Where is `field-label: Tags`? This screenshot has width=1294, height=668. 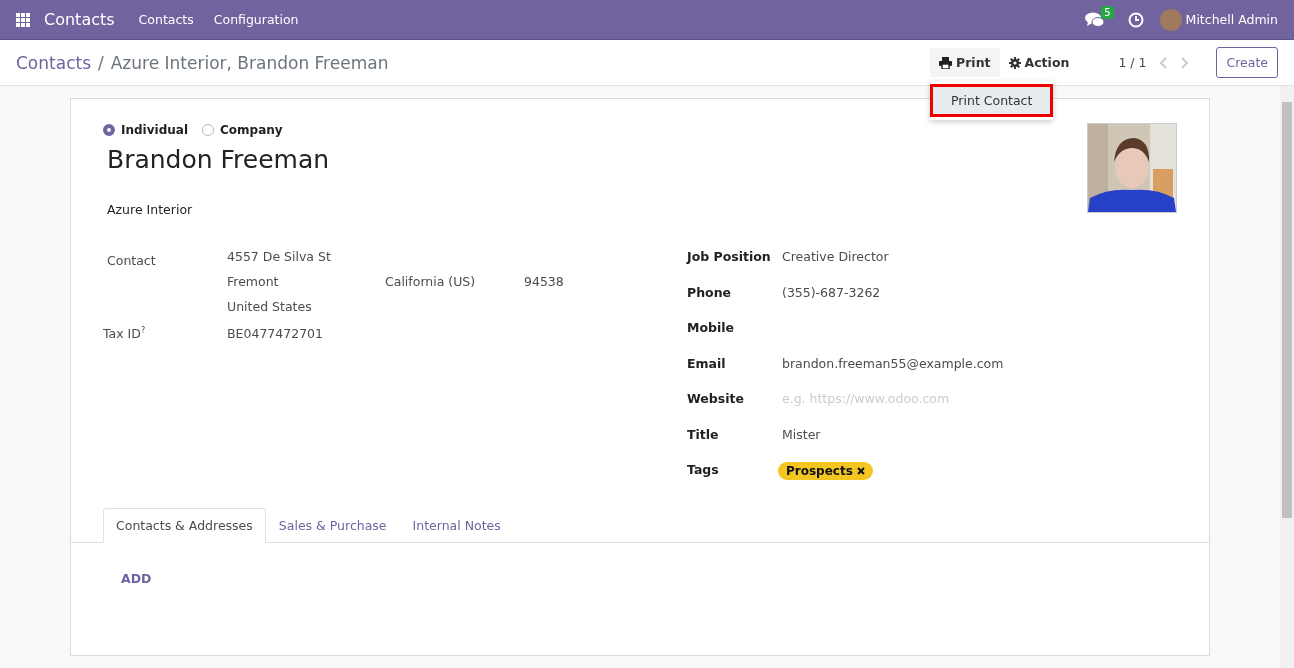
field-label: Tags is located at coordinates (703, 469).